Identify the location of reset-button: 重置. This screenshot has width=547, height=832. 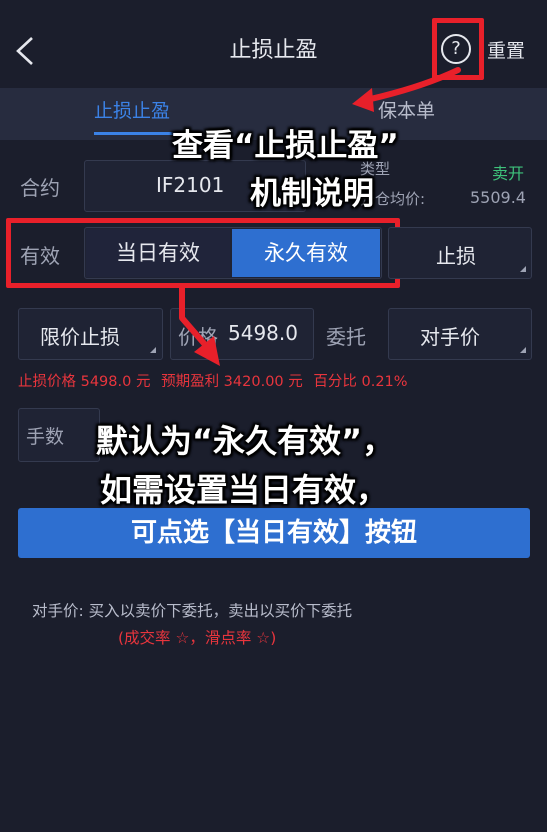
(506, 49).